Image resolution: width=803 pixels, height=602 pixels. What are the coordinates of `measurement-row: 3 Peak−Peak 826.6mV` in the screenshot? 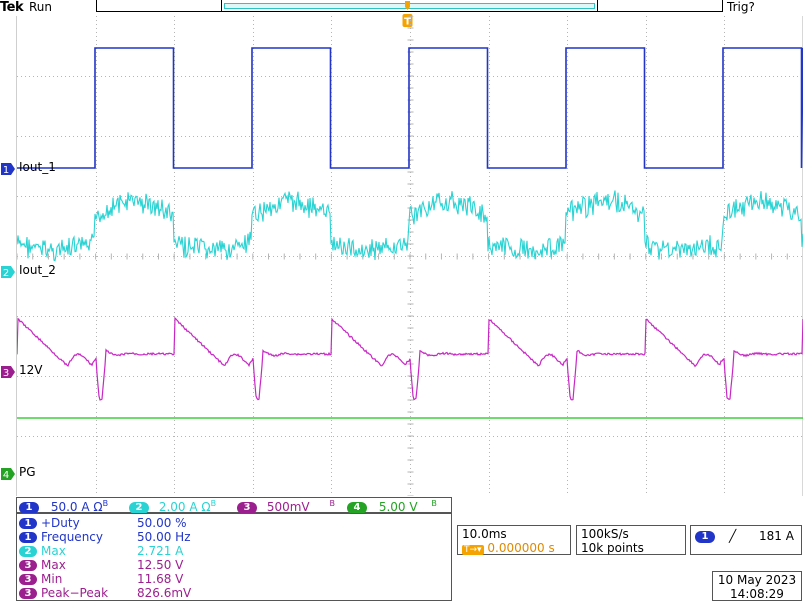 It's located at (105, 593).